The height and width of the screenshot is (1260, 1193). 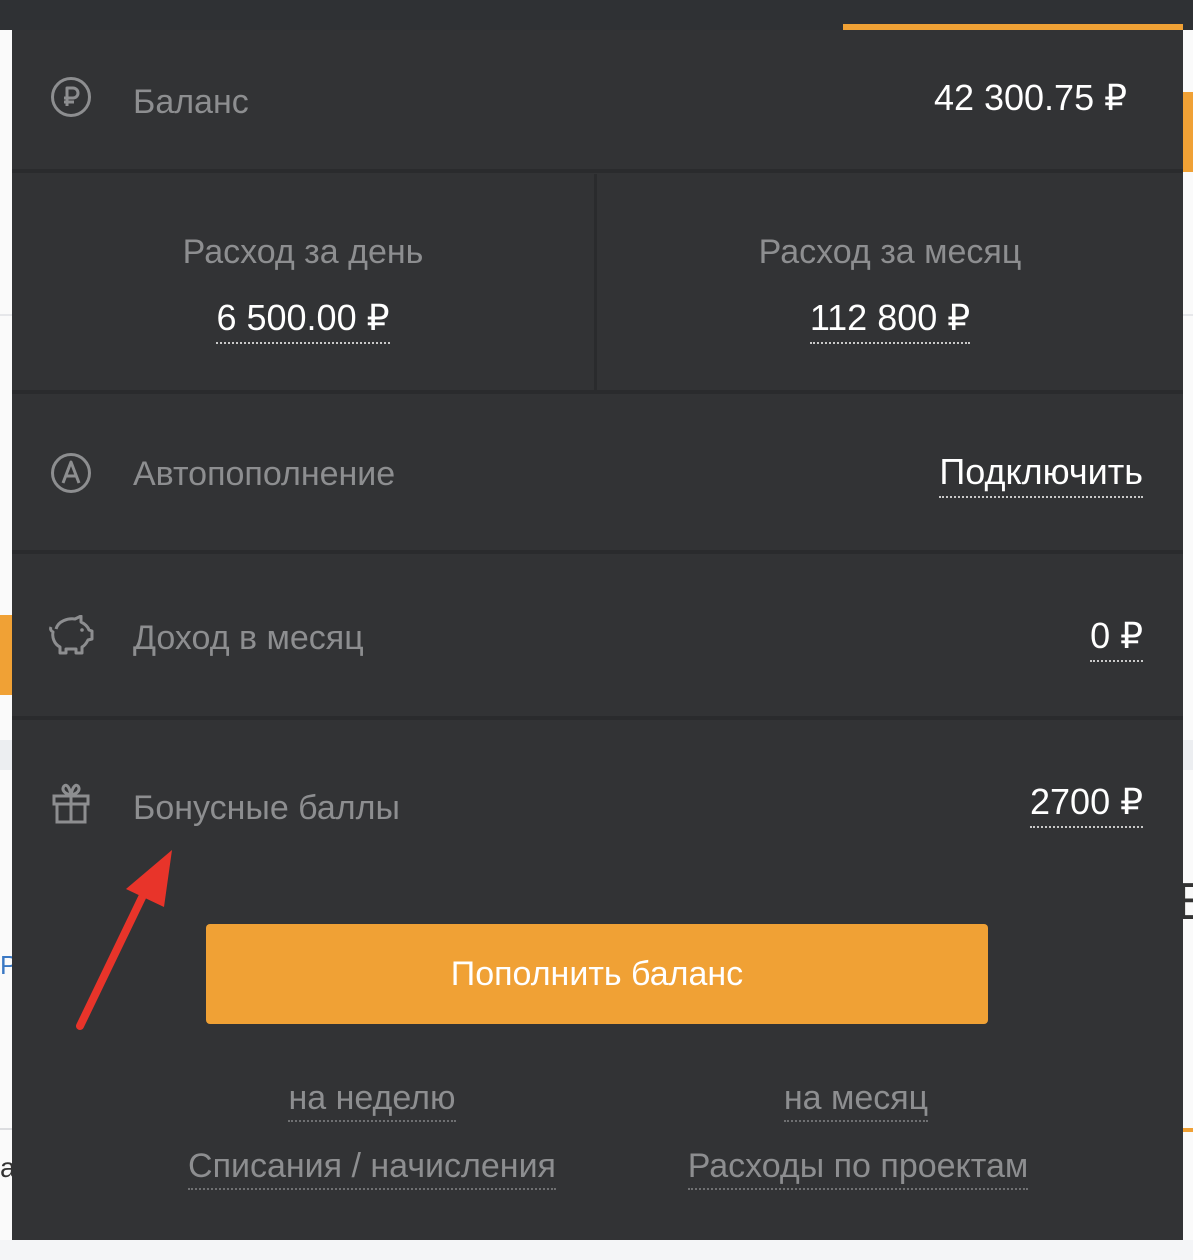 I want to click on daily-spend-value-wrap: 6 500.00 ₽, so click(x=303, y=321).